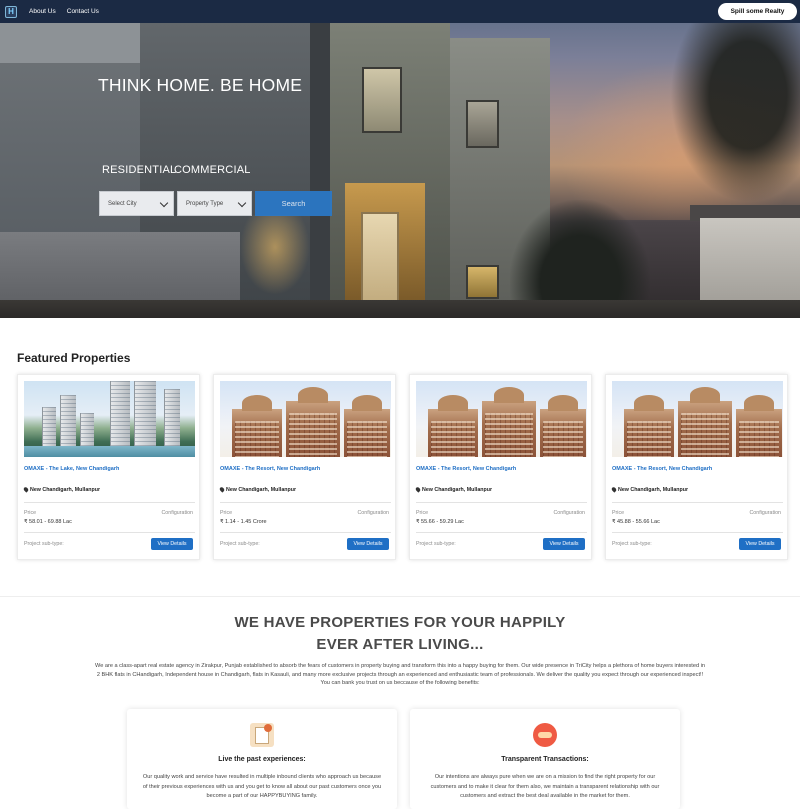 The height and width of the screenshot is (809, 800). What do you see at coordinates (11, 11) in the screenshot?
I see `site-logo: H` at bounding box center [11, 11].